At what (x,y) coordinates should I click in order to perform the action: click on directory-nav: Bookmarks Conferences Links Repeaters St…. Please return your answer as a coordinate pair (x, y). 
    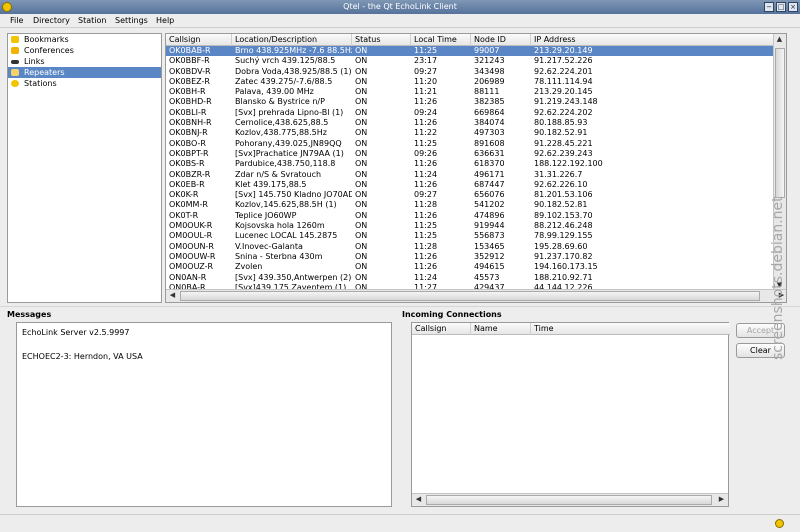
    Looking at the image, I should click on (84, 168).